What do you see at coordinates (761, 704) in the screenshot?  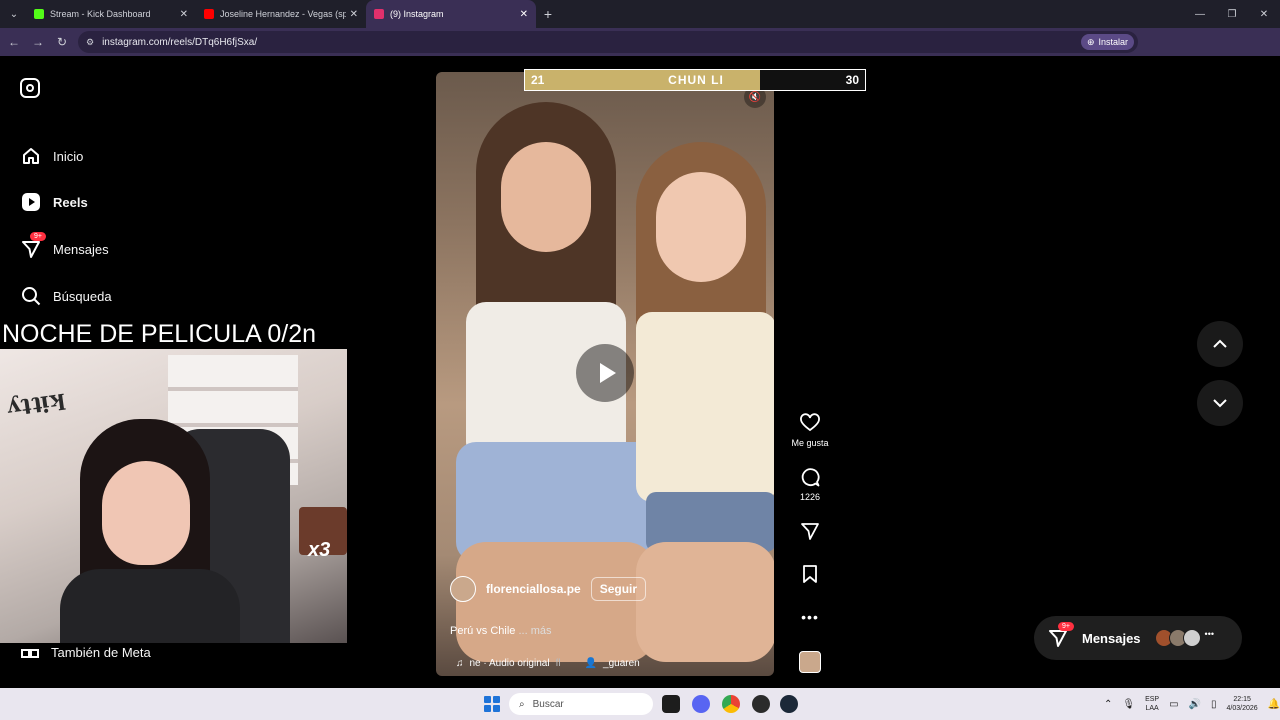 I see `obs-icon` at bounding box center [761, 704].